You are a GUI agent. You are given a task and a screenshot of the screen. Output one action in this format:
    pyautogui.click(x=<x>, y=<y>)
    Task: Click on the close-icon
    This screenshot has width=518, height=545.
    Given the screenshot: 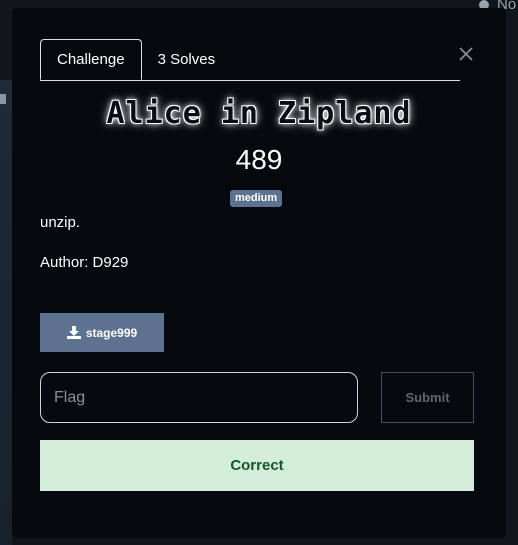 What is the action you would take?
    pyautogui.click(x=466, y=54)
    